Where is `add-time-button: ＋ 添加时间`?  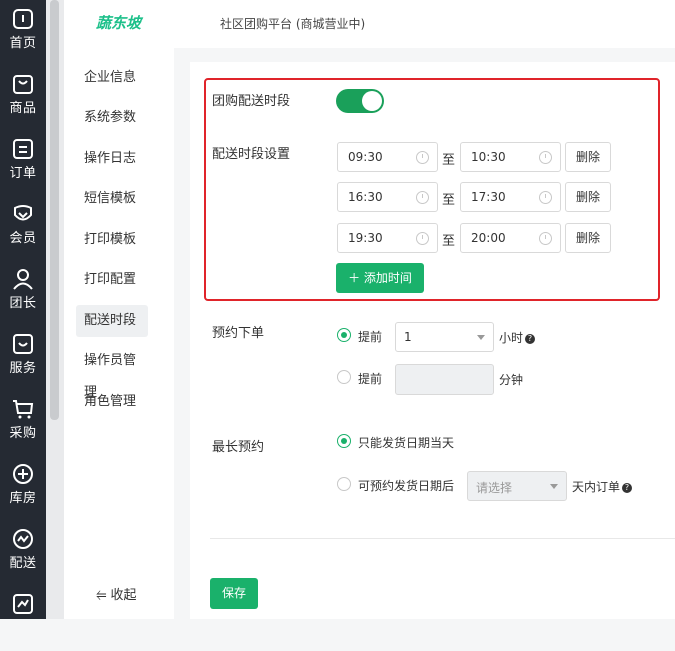 add-time-button: ＋ 添加时间 is located at coordinates (380, 278).